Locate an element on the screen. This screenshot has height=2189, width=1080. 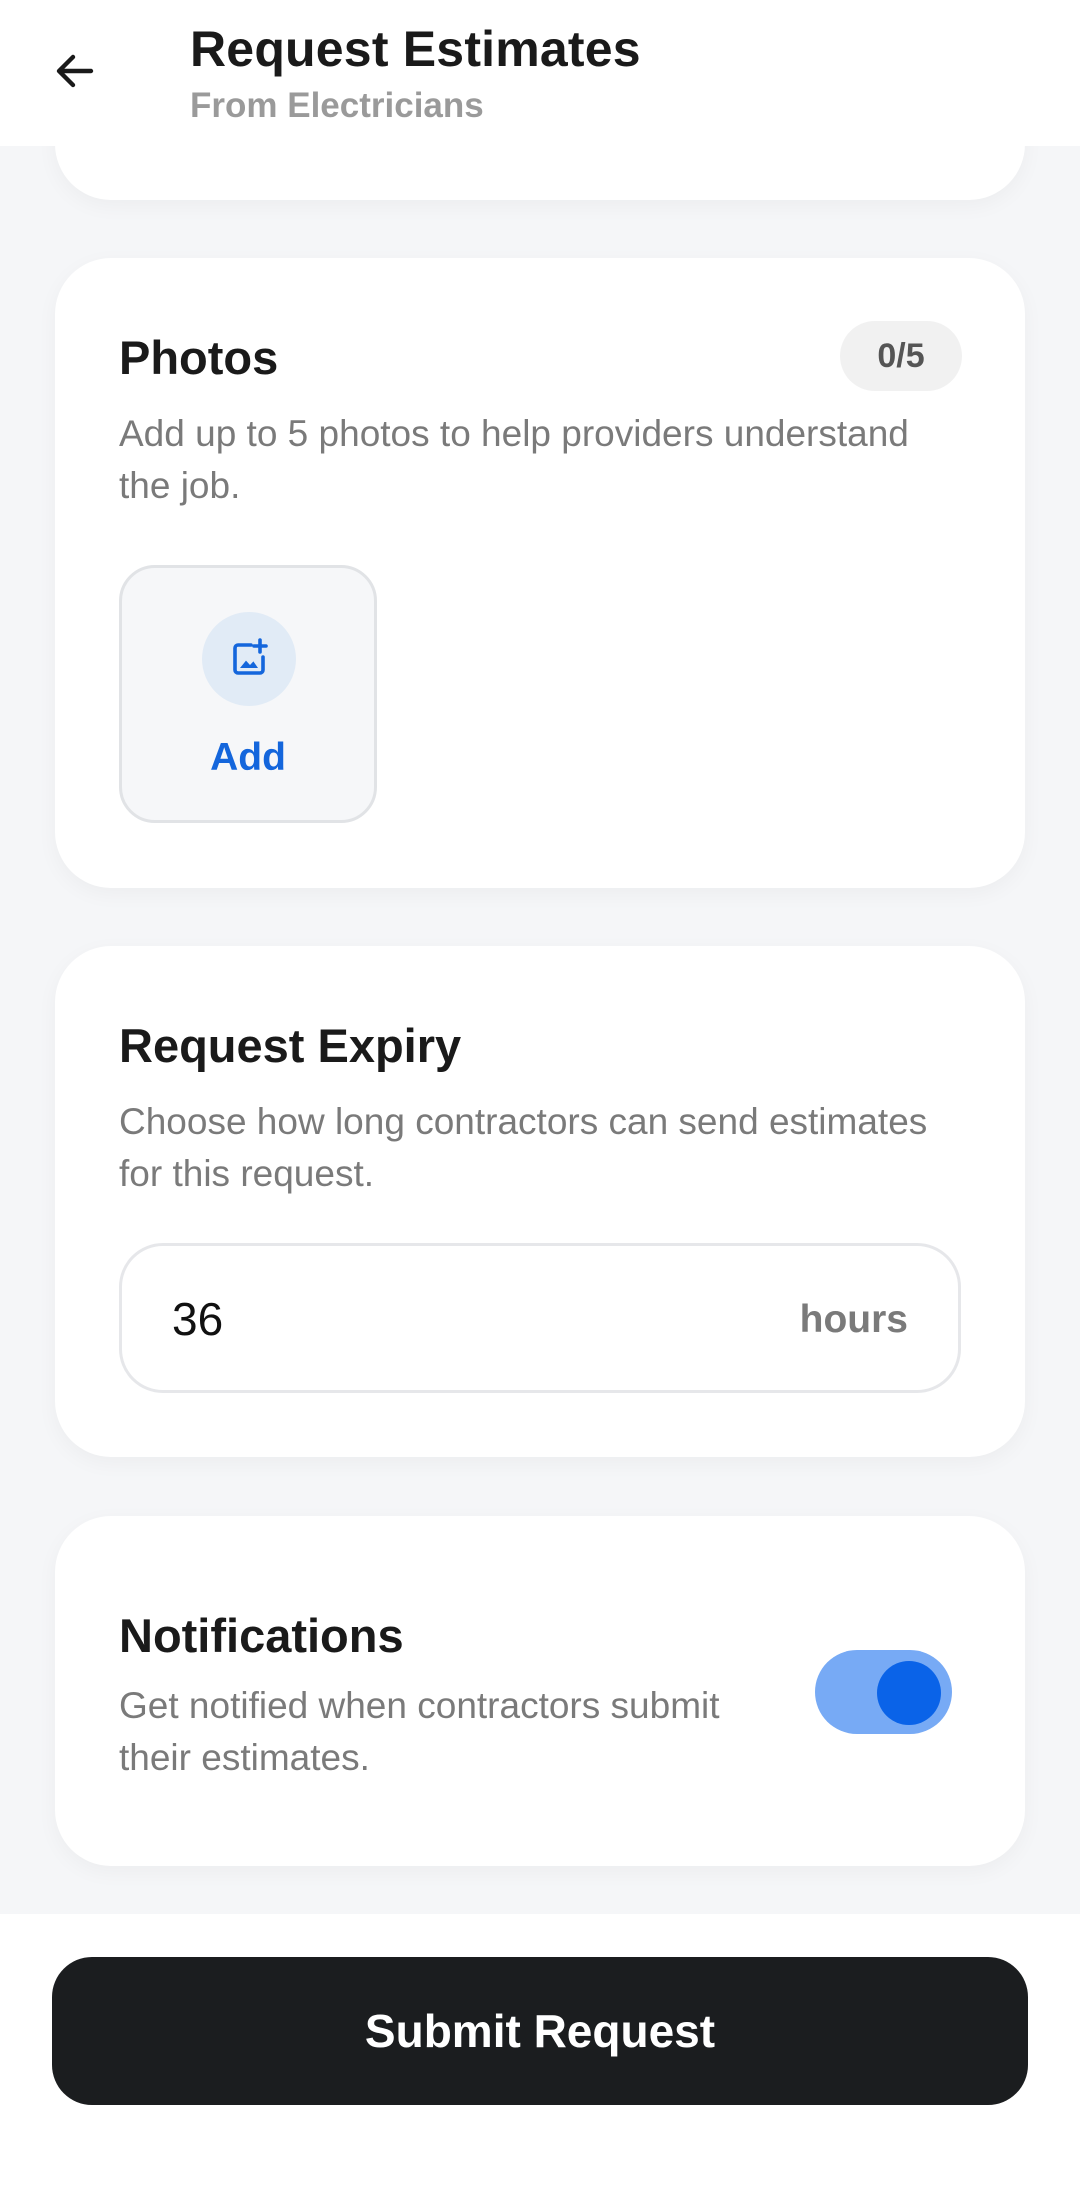
submit-request-button: Submit Request is located at coordinates (540, 2031).